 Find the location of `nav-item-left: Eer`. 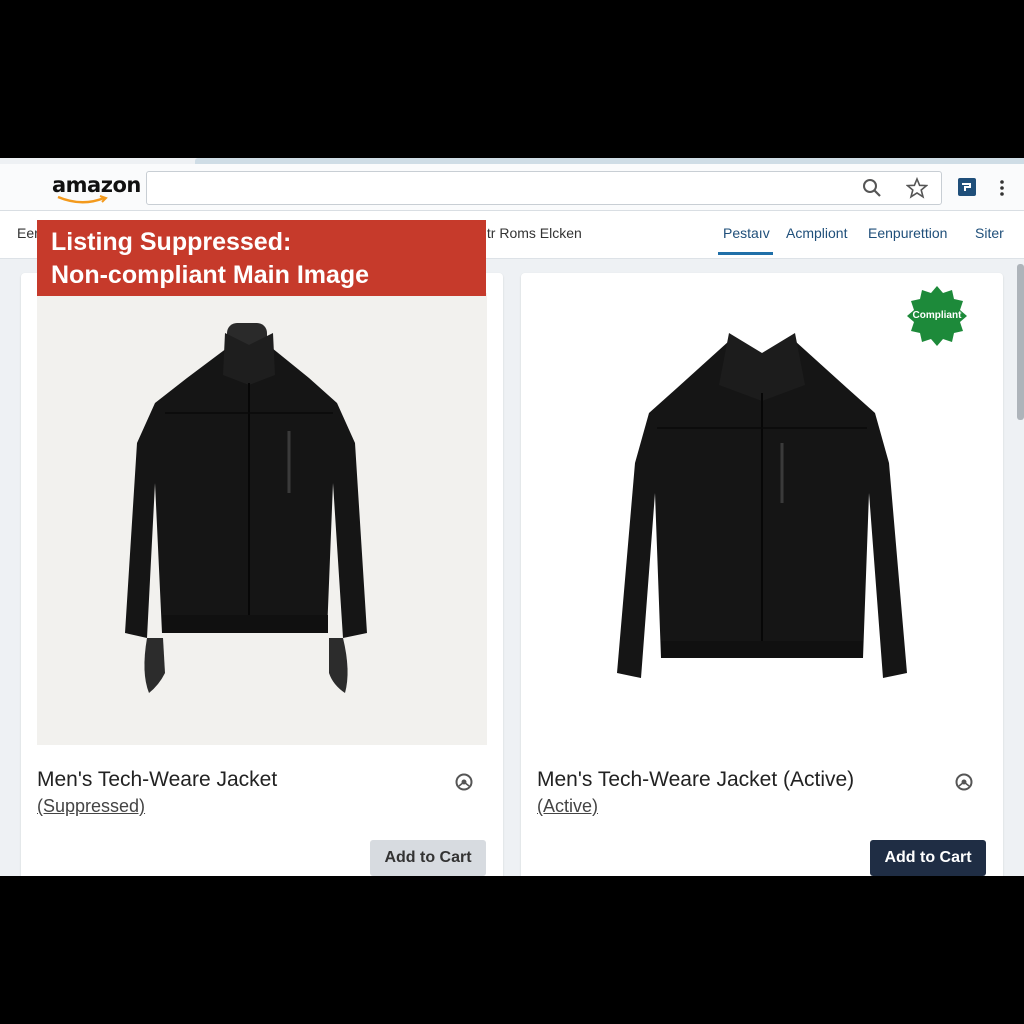

nav-item-left: Eer is located at coordinates (28, 233).